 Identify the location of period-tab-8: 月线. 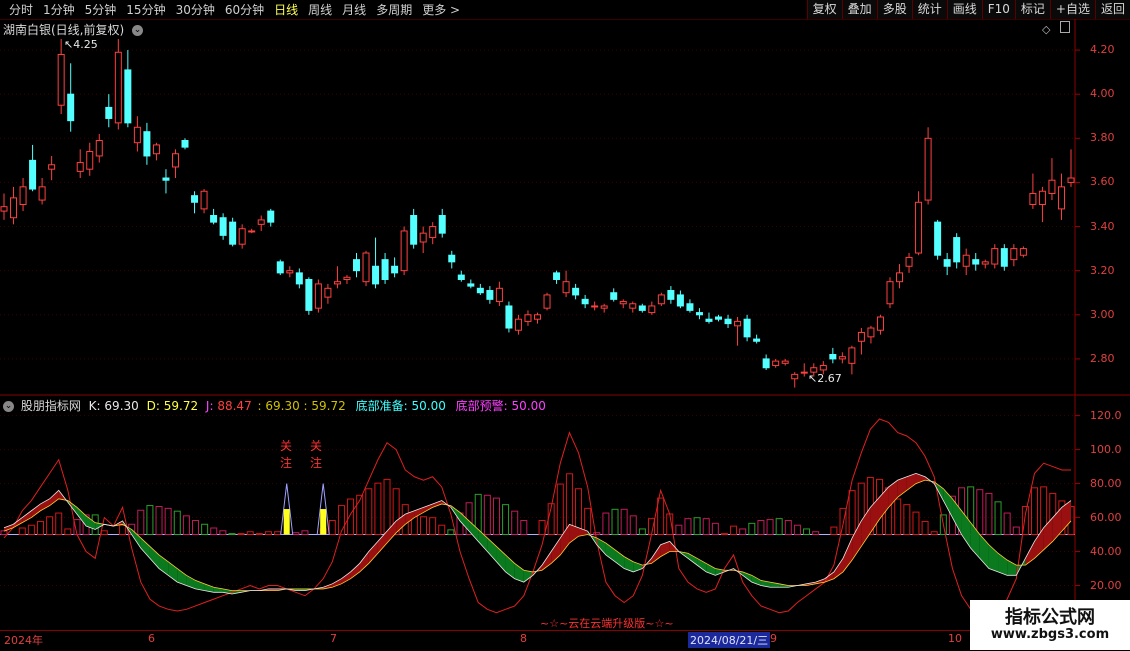
(354, 10).